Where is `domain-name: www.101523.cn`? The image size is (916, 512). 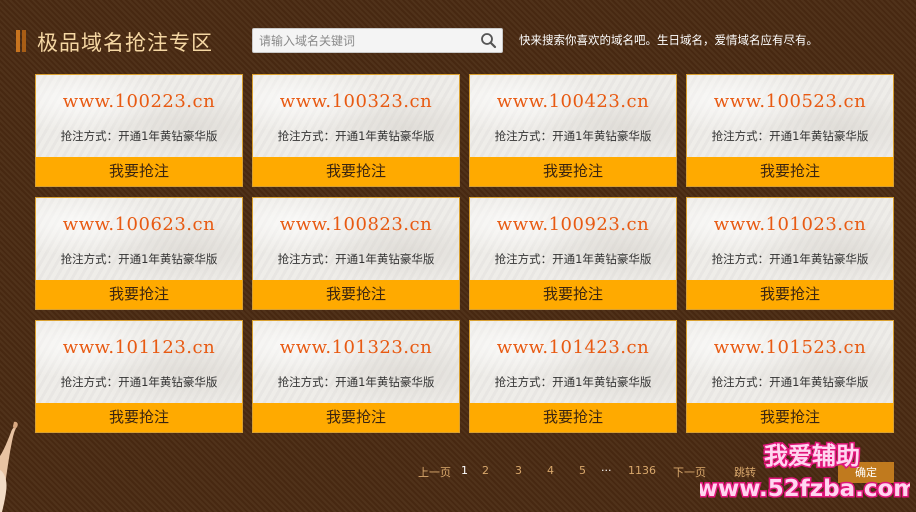 domain-name: www.101523.cn is located at coordinates (790, 347).